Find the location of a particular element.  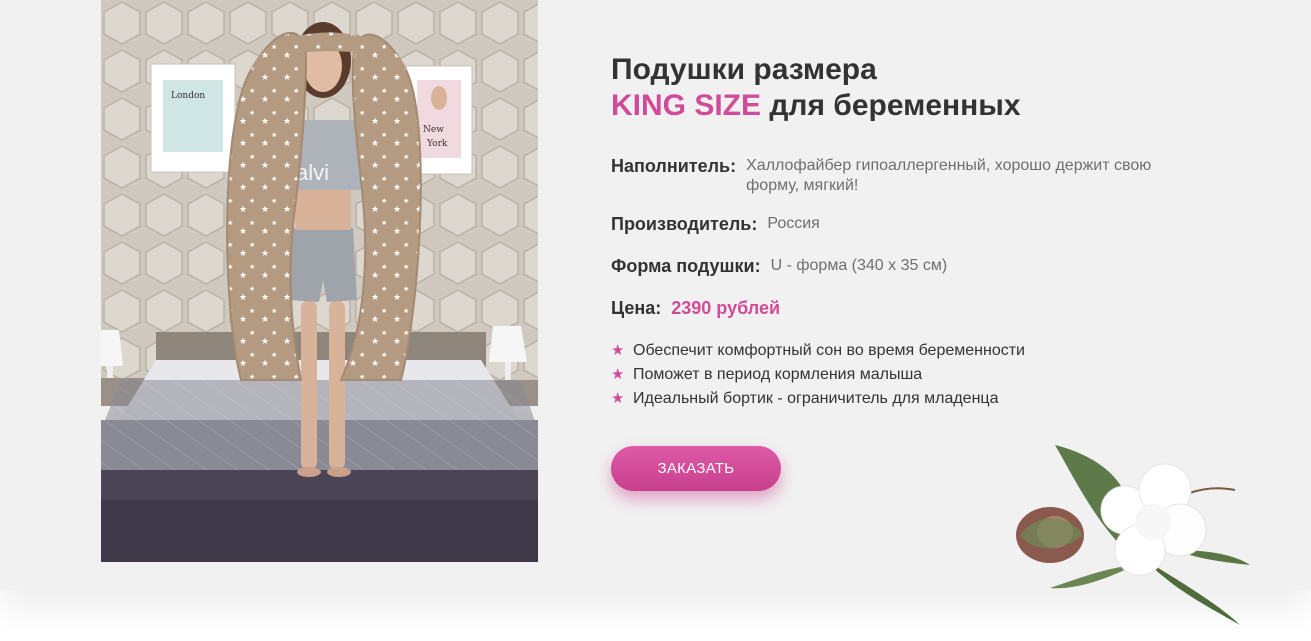

spec-price-value: 2390 рублей is located at coordinates (726, 308).